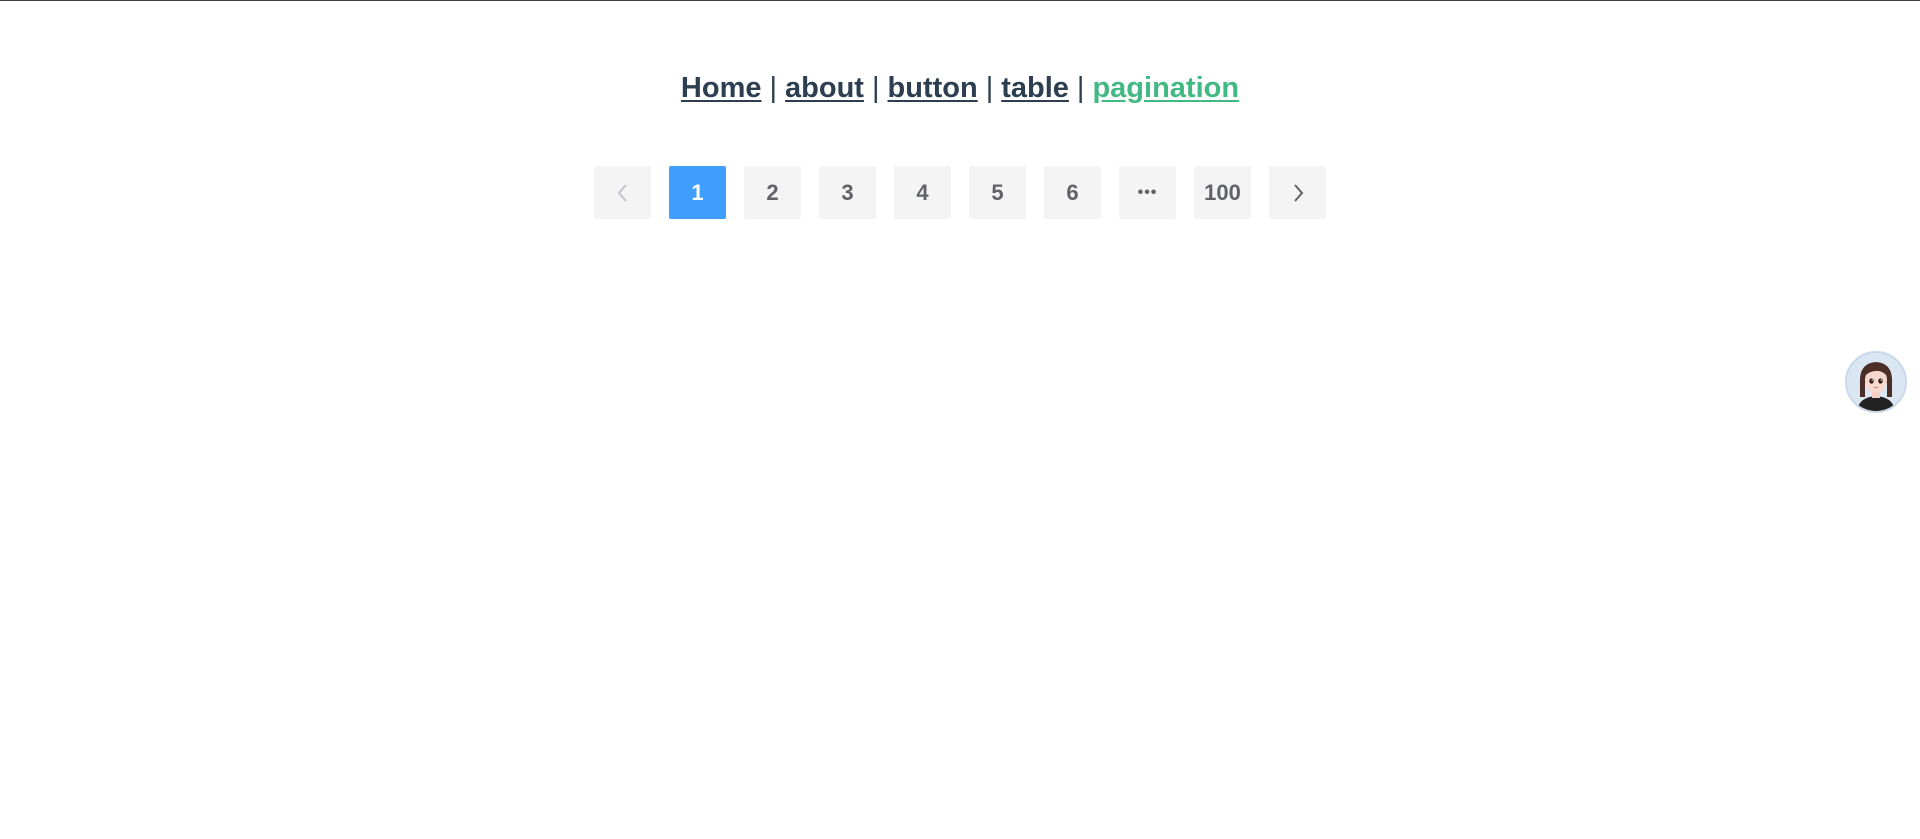 The image size is (1920, 839). Describe the element at coordinates (1165, 88) in the screenshot. I see `nav-link-pagination: pagination` at that location.